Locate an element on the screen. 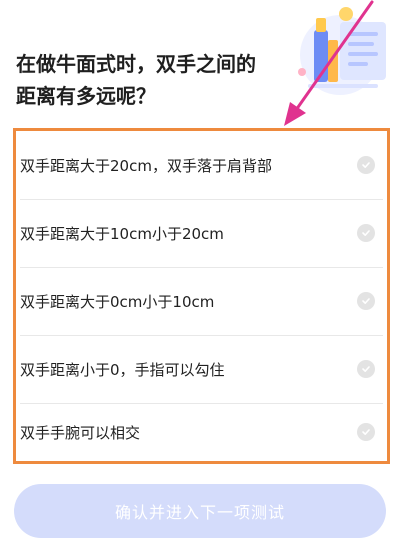 The height and width of the screenshot is (542, 400). question-line-2: 距离有多远呢？ is located at coordinates (86, 96).